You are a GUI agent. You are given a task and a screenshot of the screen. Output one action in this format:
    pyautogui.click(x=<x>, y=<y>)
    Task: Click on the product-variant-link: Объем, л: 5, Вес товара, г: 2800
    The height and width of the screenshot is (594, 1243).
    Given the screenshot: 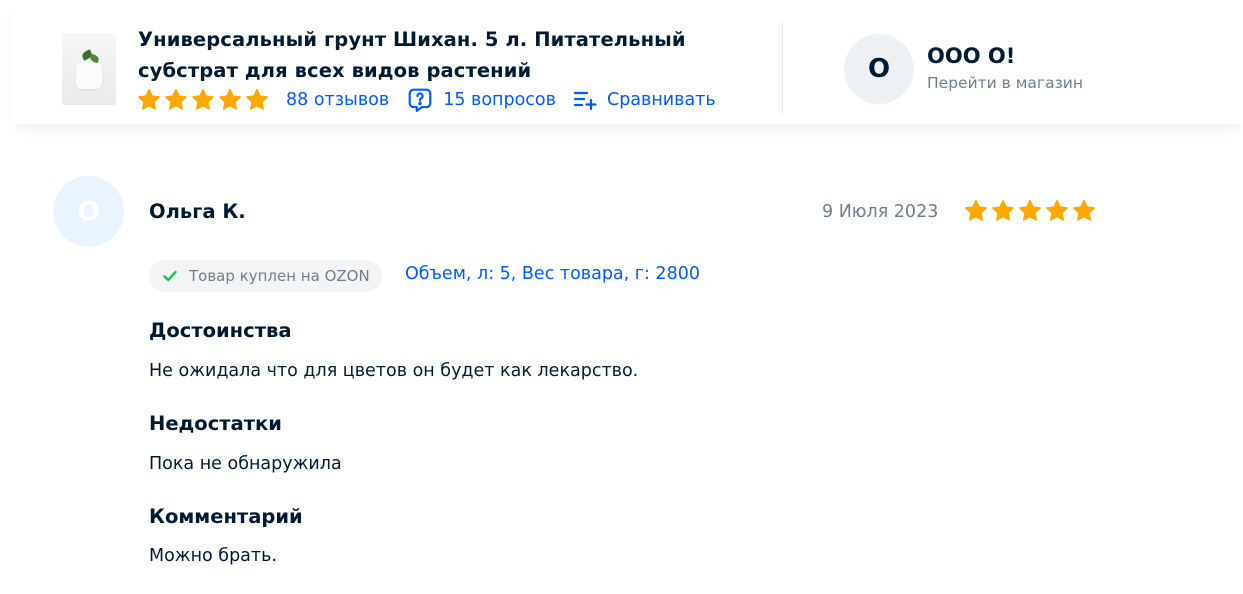 What is the action you would take?
    pyautogui.click(x=552, y=274)
    